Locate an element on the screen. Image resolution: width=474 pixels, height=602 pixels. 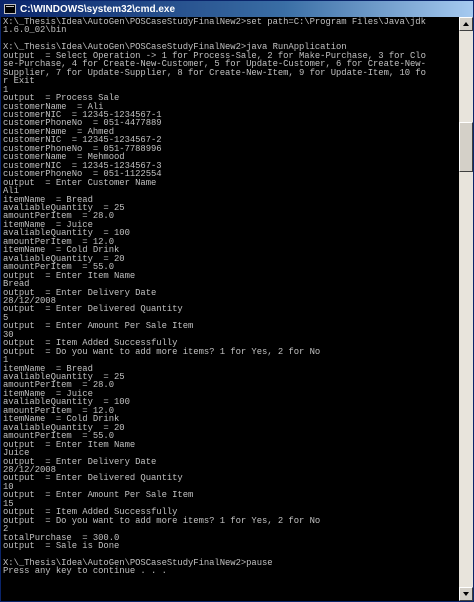
arrow-down-icon is located at coordinates (466, 594).